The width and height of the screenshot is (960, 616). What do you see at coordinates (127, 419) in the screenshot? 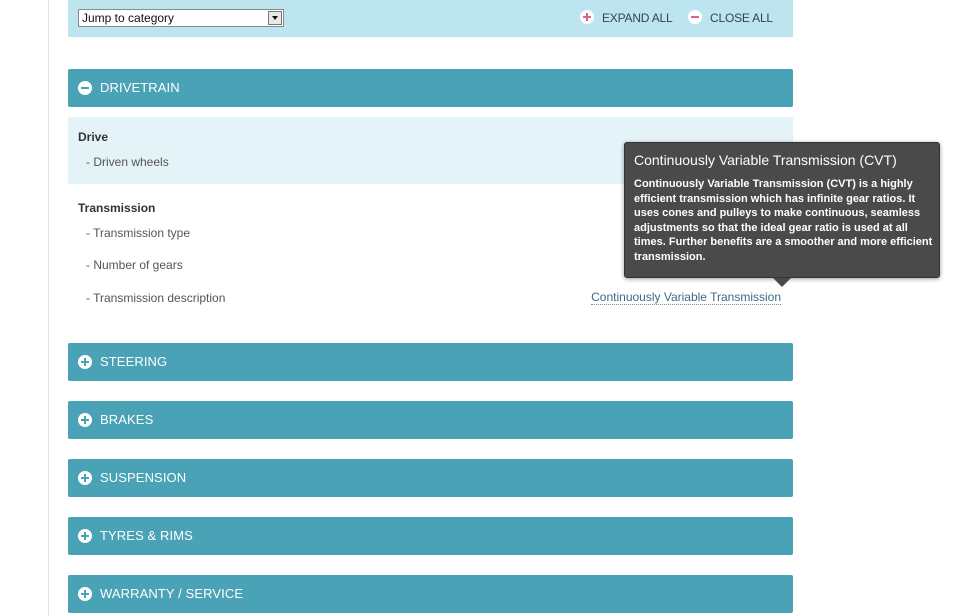
I see `section-title: BRAKES` at bounding box center [127, 419].